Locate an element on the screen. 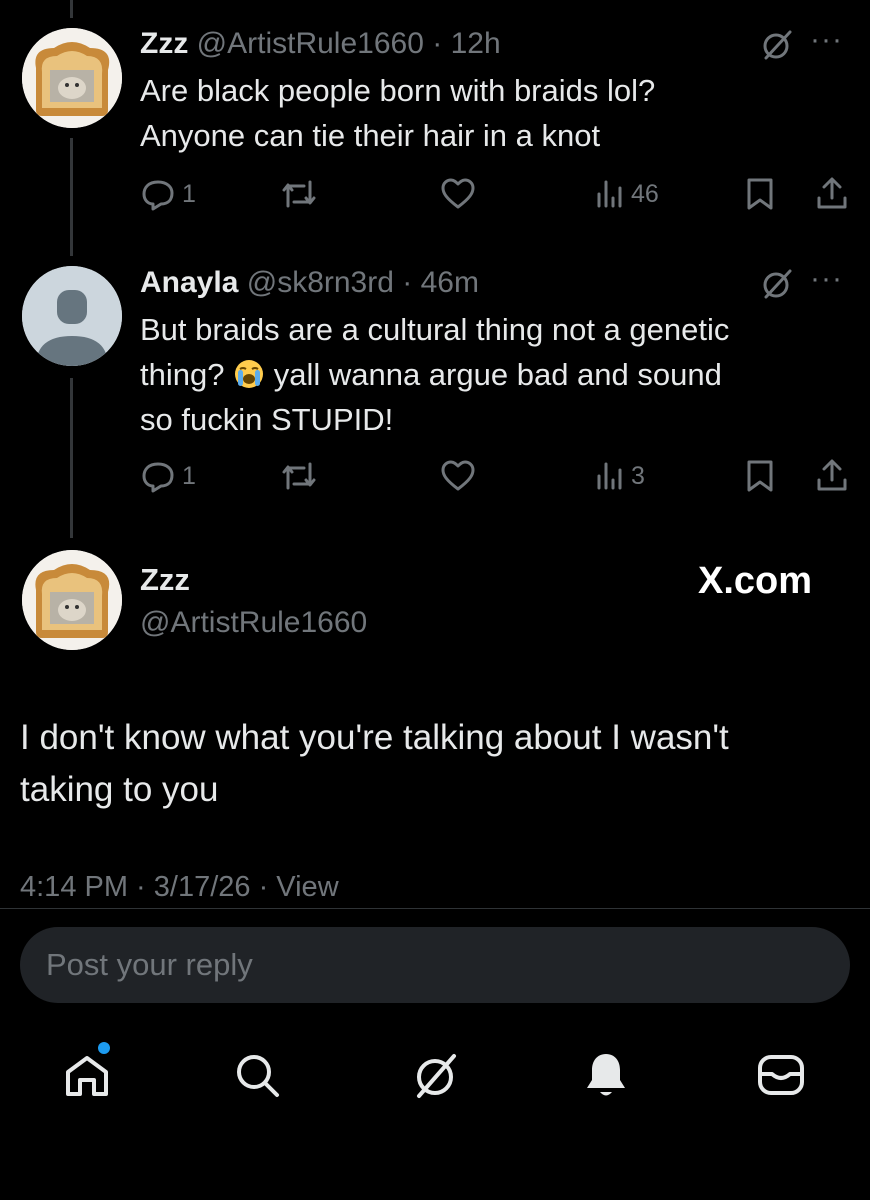 The height and width of the screenshot is (1200, 870). notification-dot is located at coordinates (104, 1048).